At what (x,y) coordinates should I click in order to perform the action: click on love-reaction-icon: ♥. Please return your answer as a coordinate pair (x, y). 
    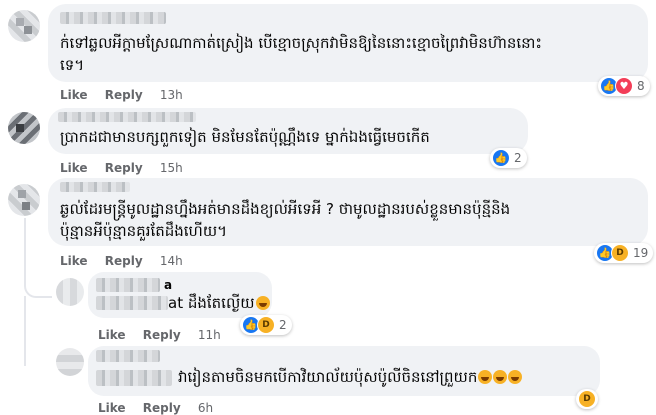
    Looking at the image, I should click on (624, 86).